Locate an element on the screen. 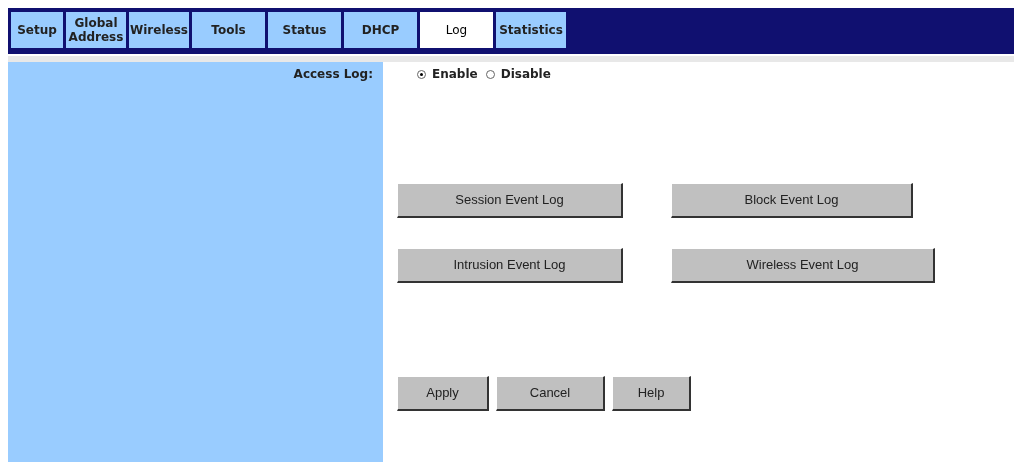 This screenshot has height=466, width=1022. radio-option: Enable is located at coordinates (447, 74).